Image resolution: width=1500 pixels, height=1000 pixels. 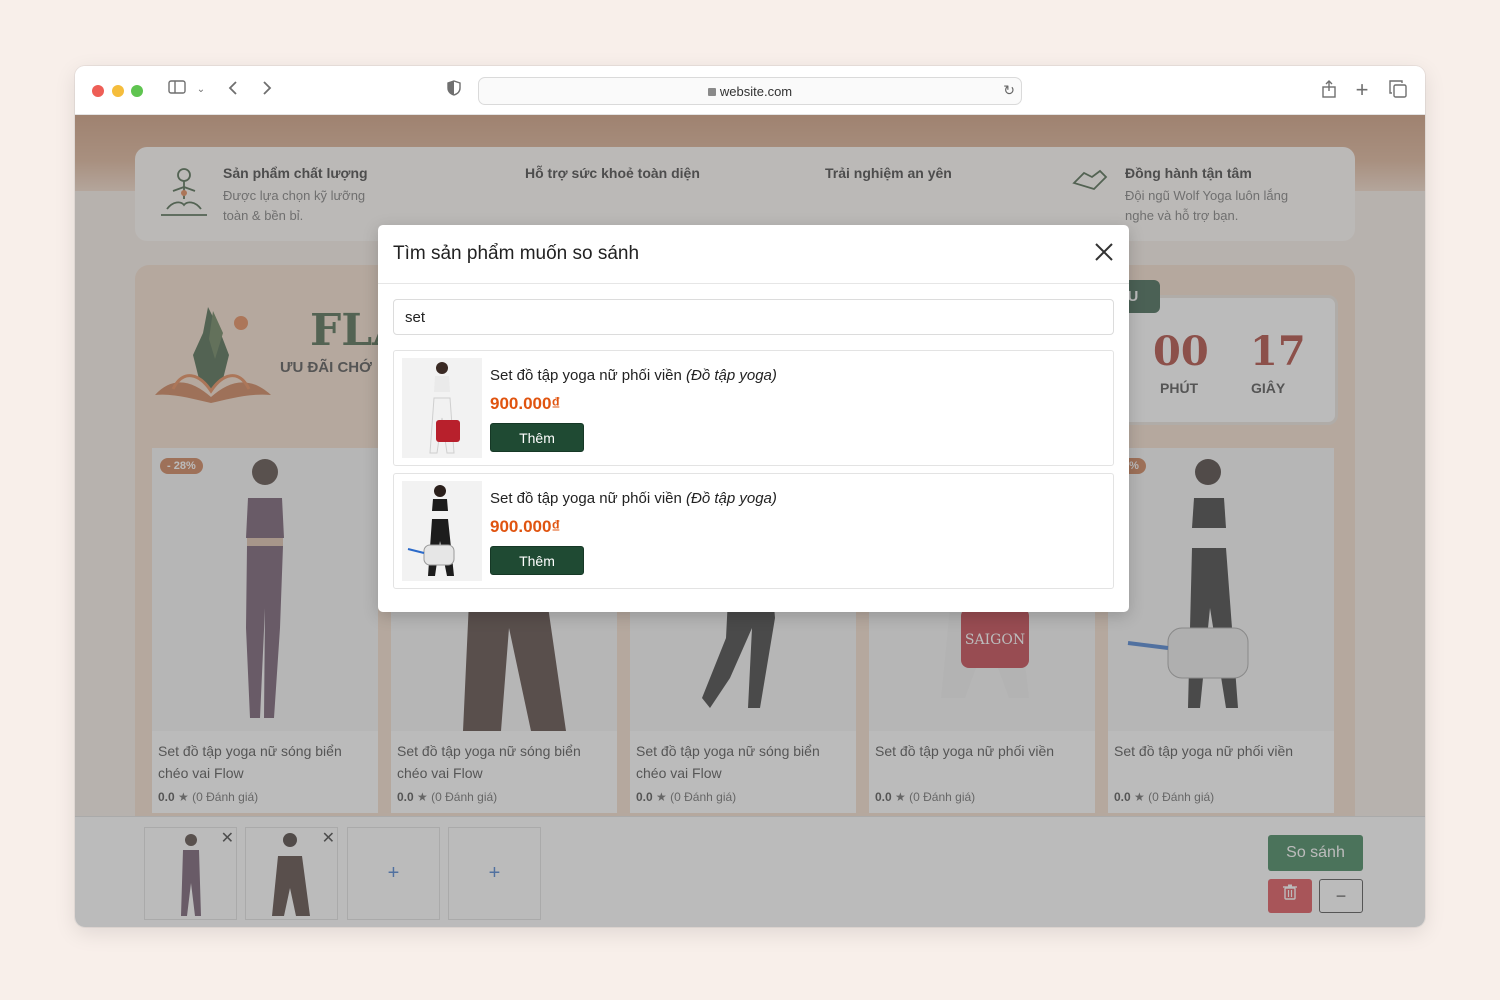 I want to click on share-icon, so click(x=1329, y=90).